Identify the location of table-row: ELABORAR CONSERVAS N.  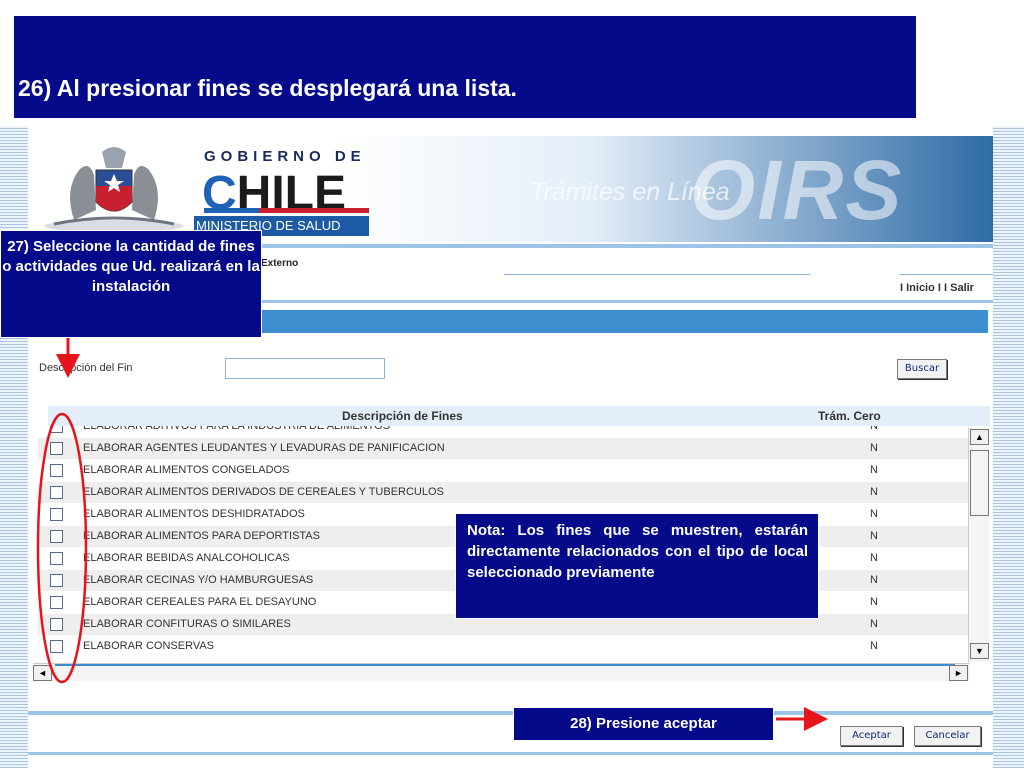
(503, 647).